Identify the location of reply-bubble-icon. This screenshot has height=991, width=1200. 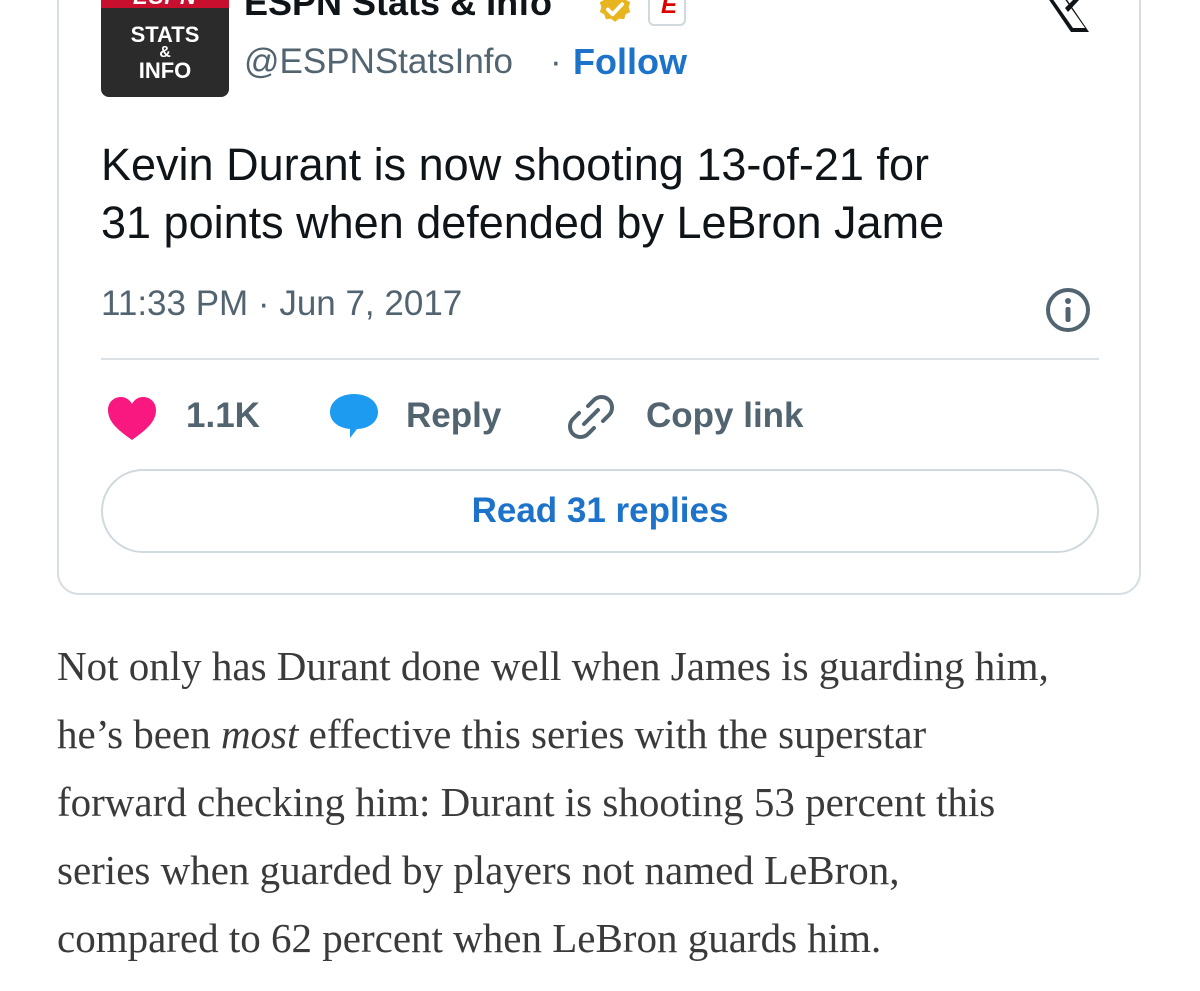
(354, 416).